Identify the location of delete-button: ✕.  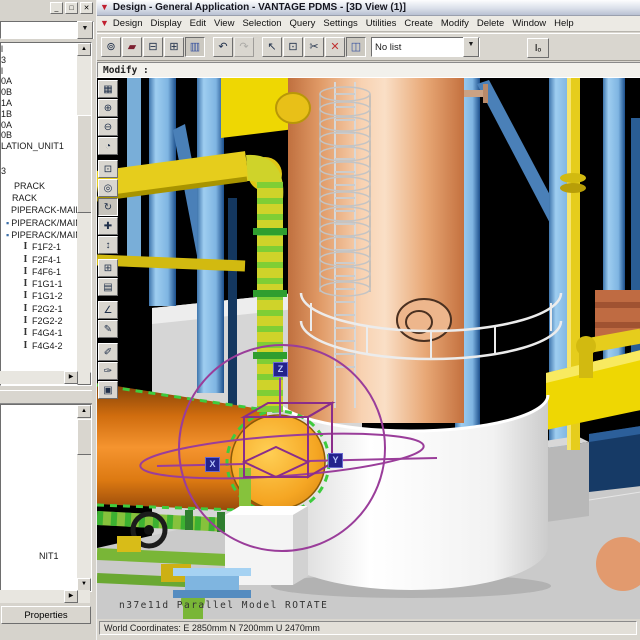
(335, 47).